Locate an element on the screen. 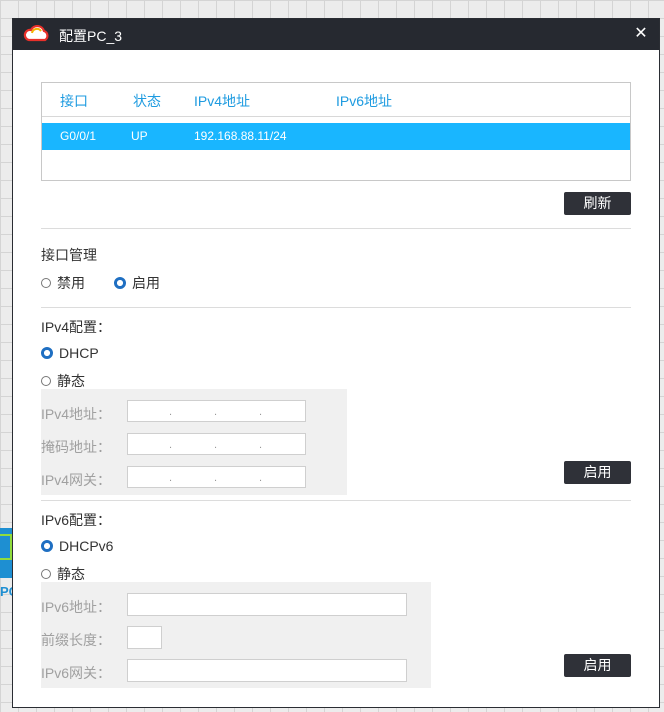 The height and width of the screenshot is (712, 664). radio-label: DHCPv6 is located at coordinates (86, 546).